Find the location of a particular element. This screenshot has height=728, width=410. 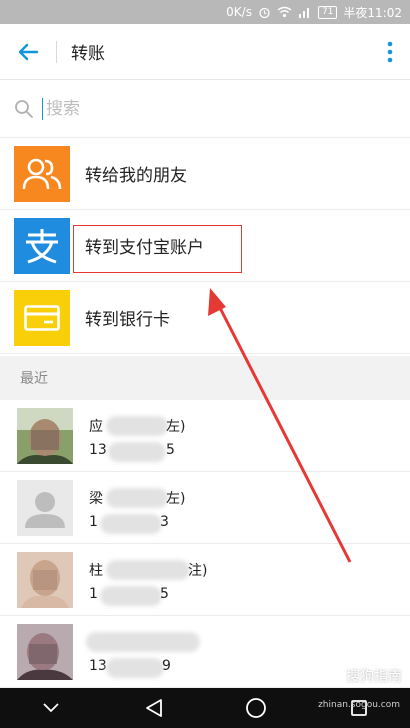

contact-name-prefix: 应 is located at coordinates (96, 427).